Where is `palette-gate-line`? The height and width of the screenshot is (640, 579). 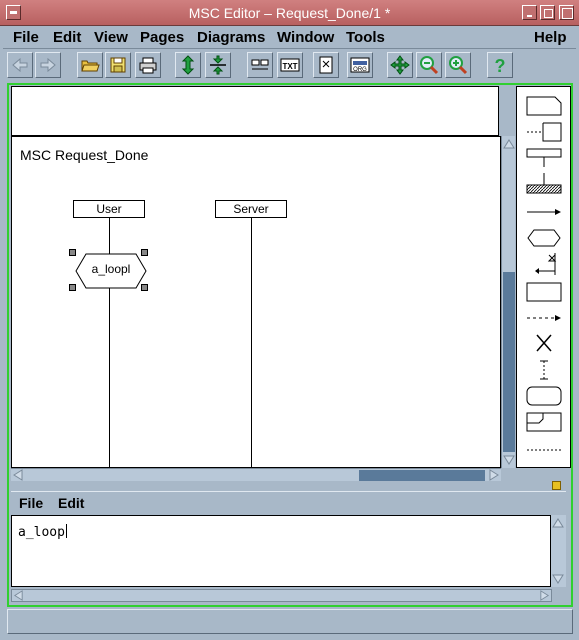
palette-gate-line is located at coordinates (545, 450).